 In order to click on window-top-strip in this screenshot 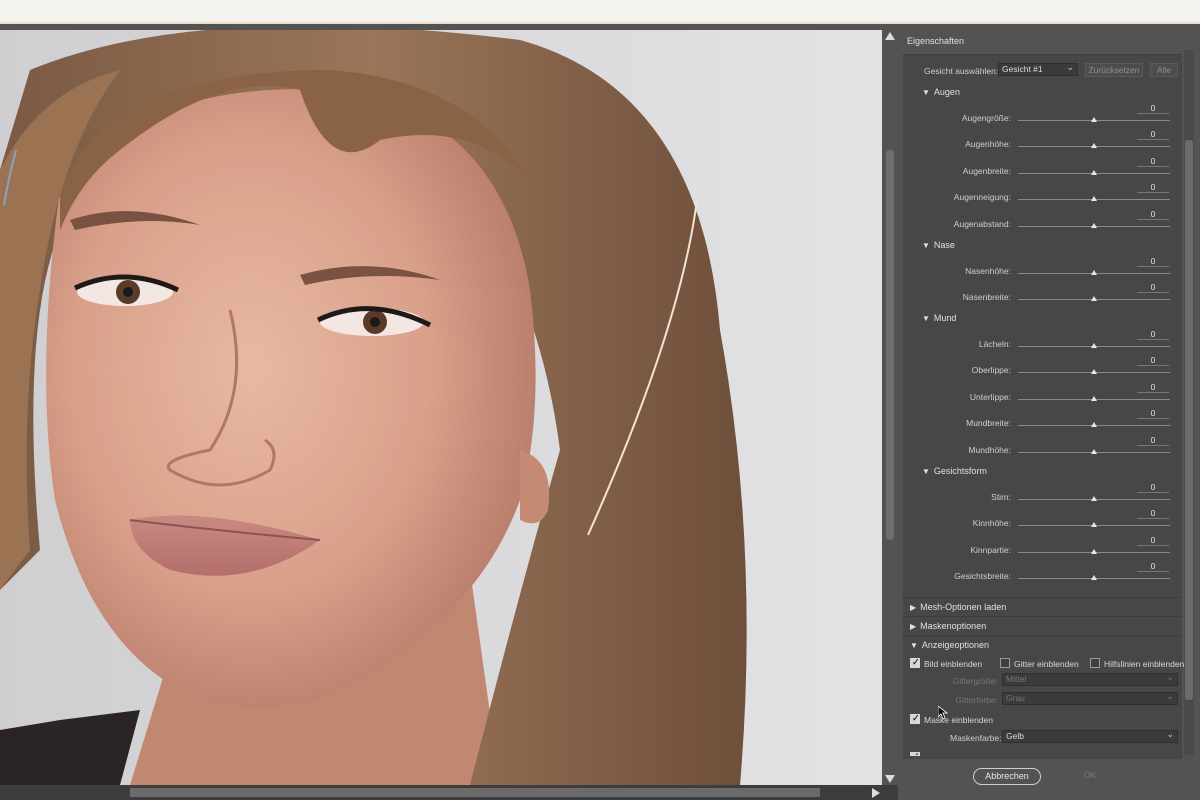, I will do `click(600, 12)`.